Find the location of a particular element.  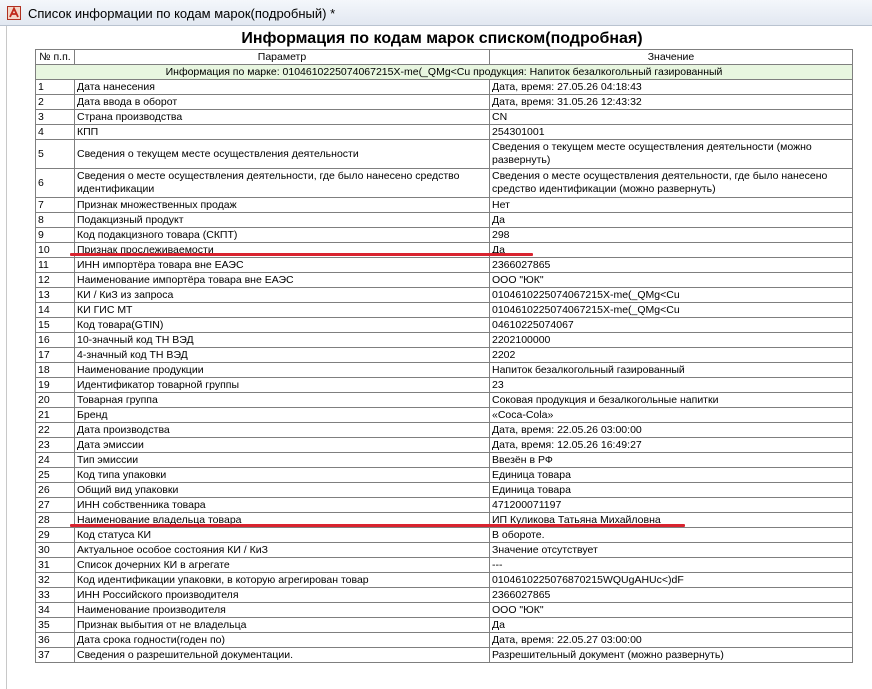

table-row: 16 10-значный код ТН ВЭД 2202100000 is located at coordinates (444, 340).